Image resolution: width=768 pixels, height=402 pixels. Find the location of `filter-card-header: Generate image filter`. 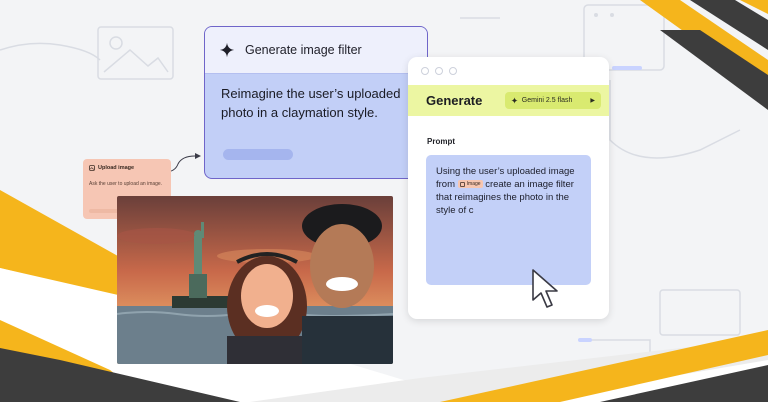

filter-card-header: Generate image filter is located at coordinates (316, 50).